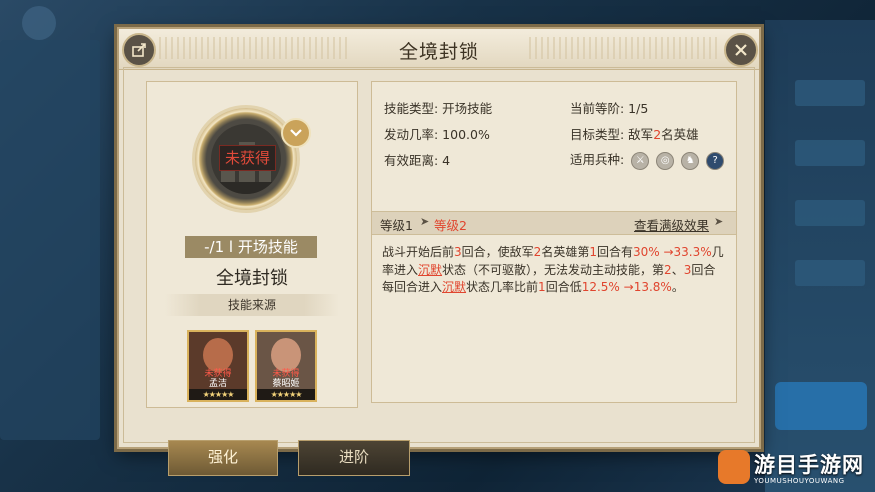 The width and height of the screenshot is (875, 492). What do you see at coordinates (438, 108) in the screenshot?
I see `skill-type: 技能类型: 开场技能` at bounding box center [438, 108].